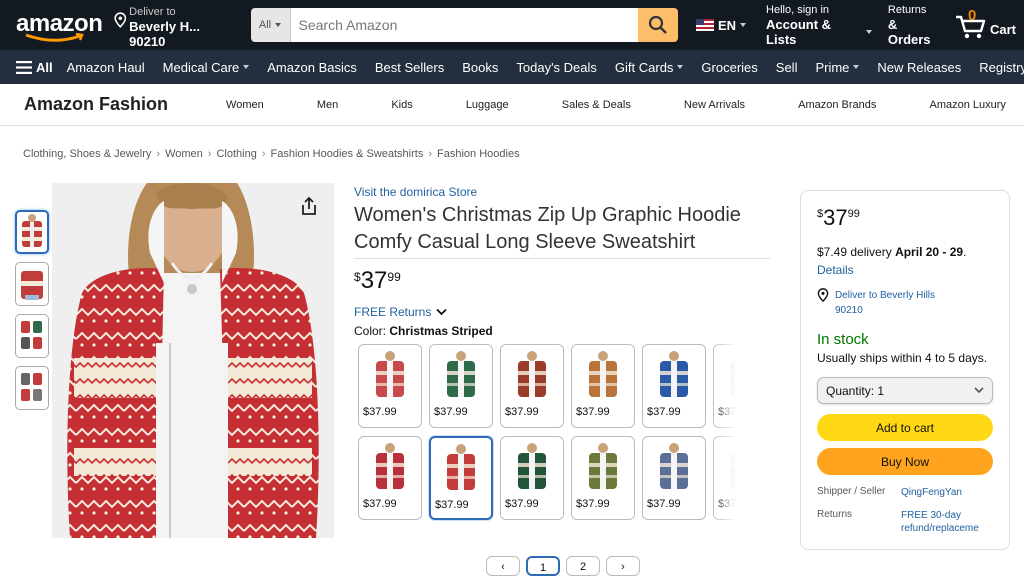 This screenshot has height=576, width=1024. What do you see at coordinates (837, 67) in the screenshot?
I see `subnav-prime: Prime` at bounding box center [837, 67].